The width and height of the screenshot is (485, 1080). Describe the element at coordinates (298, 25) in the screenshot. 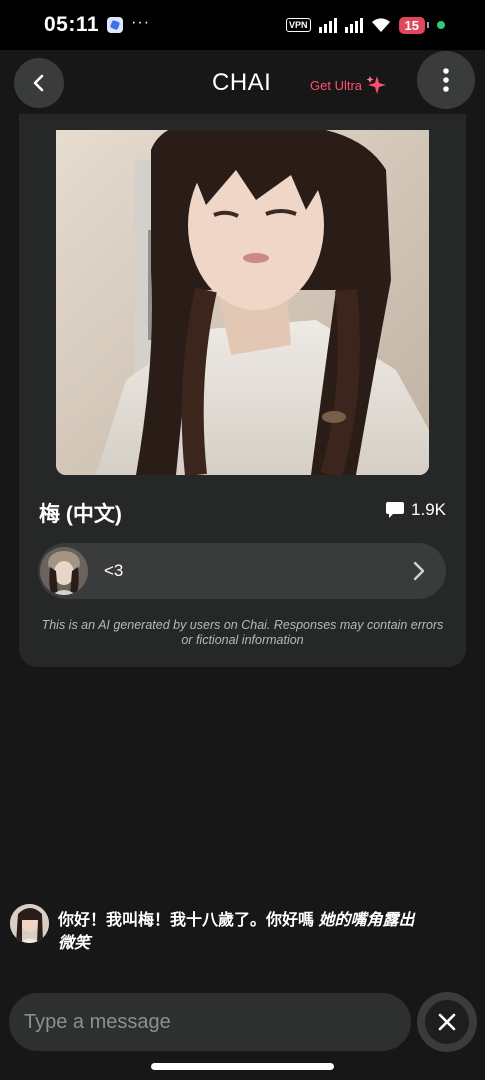

I see `vpn-badge: VPN` at that location.